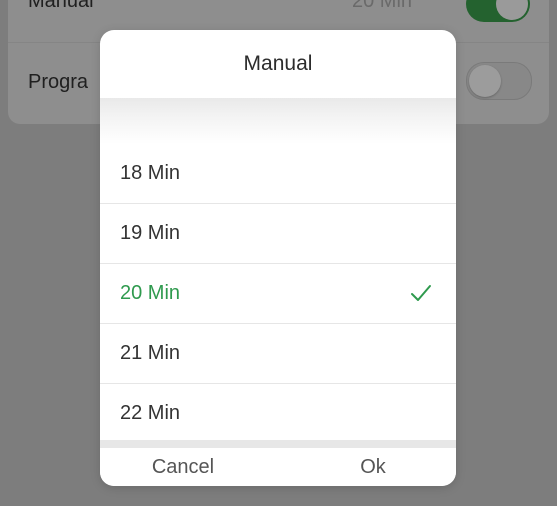 Image resolution: width=557 pixels, height=506 pixels. What do you see at coordinates (485, 81) in the screenshot?
I see `program-toggle-knob` at bounding box center [485, 81].